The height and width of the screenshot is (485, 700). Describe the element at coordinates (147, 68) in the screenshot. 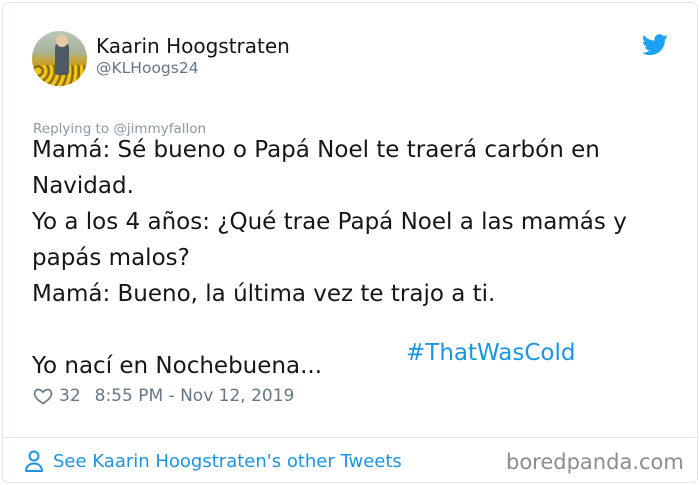

I see `user-handle: @KLHoogs24` at that location.